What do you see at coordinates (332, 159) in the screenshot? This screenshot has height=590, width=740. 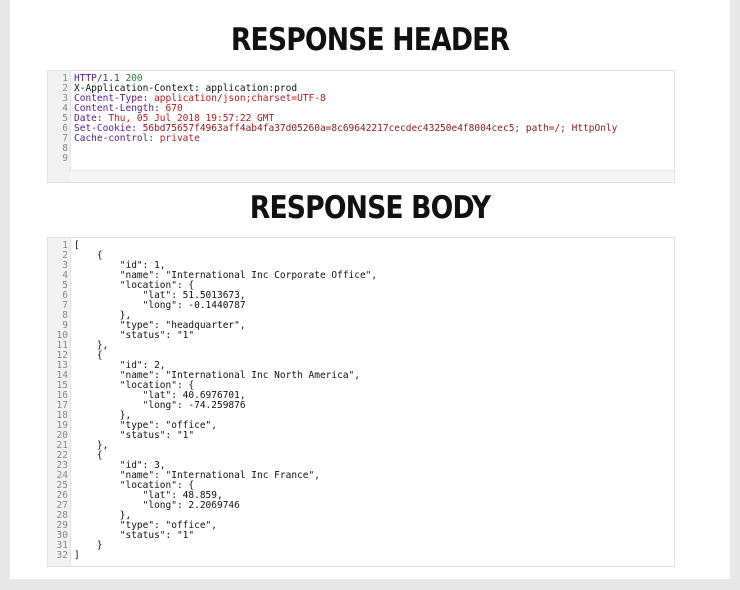 I see `code-line: 9` at bounding box center [332, 159].